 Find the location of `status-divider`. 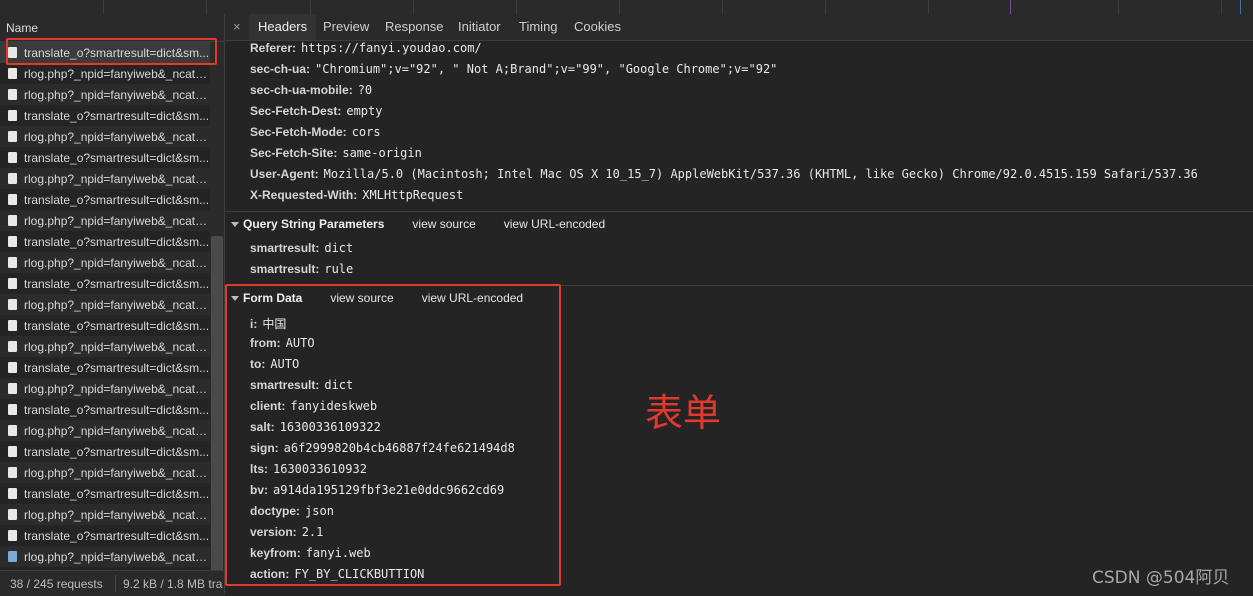

status-divider is located at coordinates (115, 583).